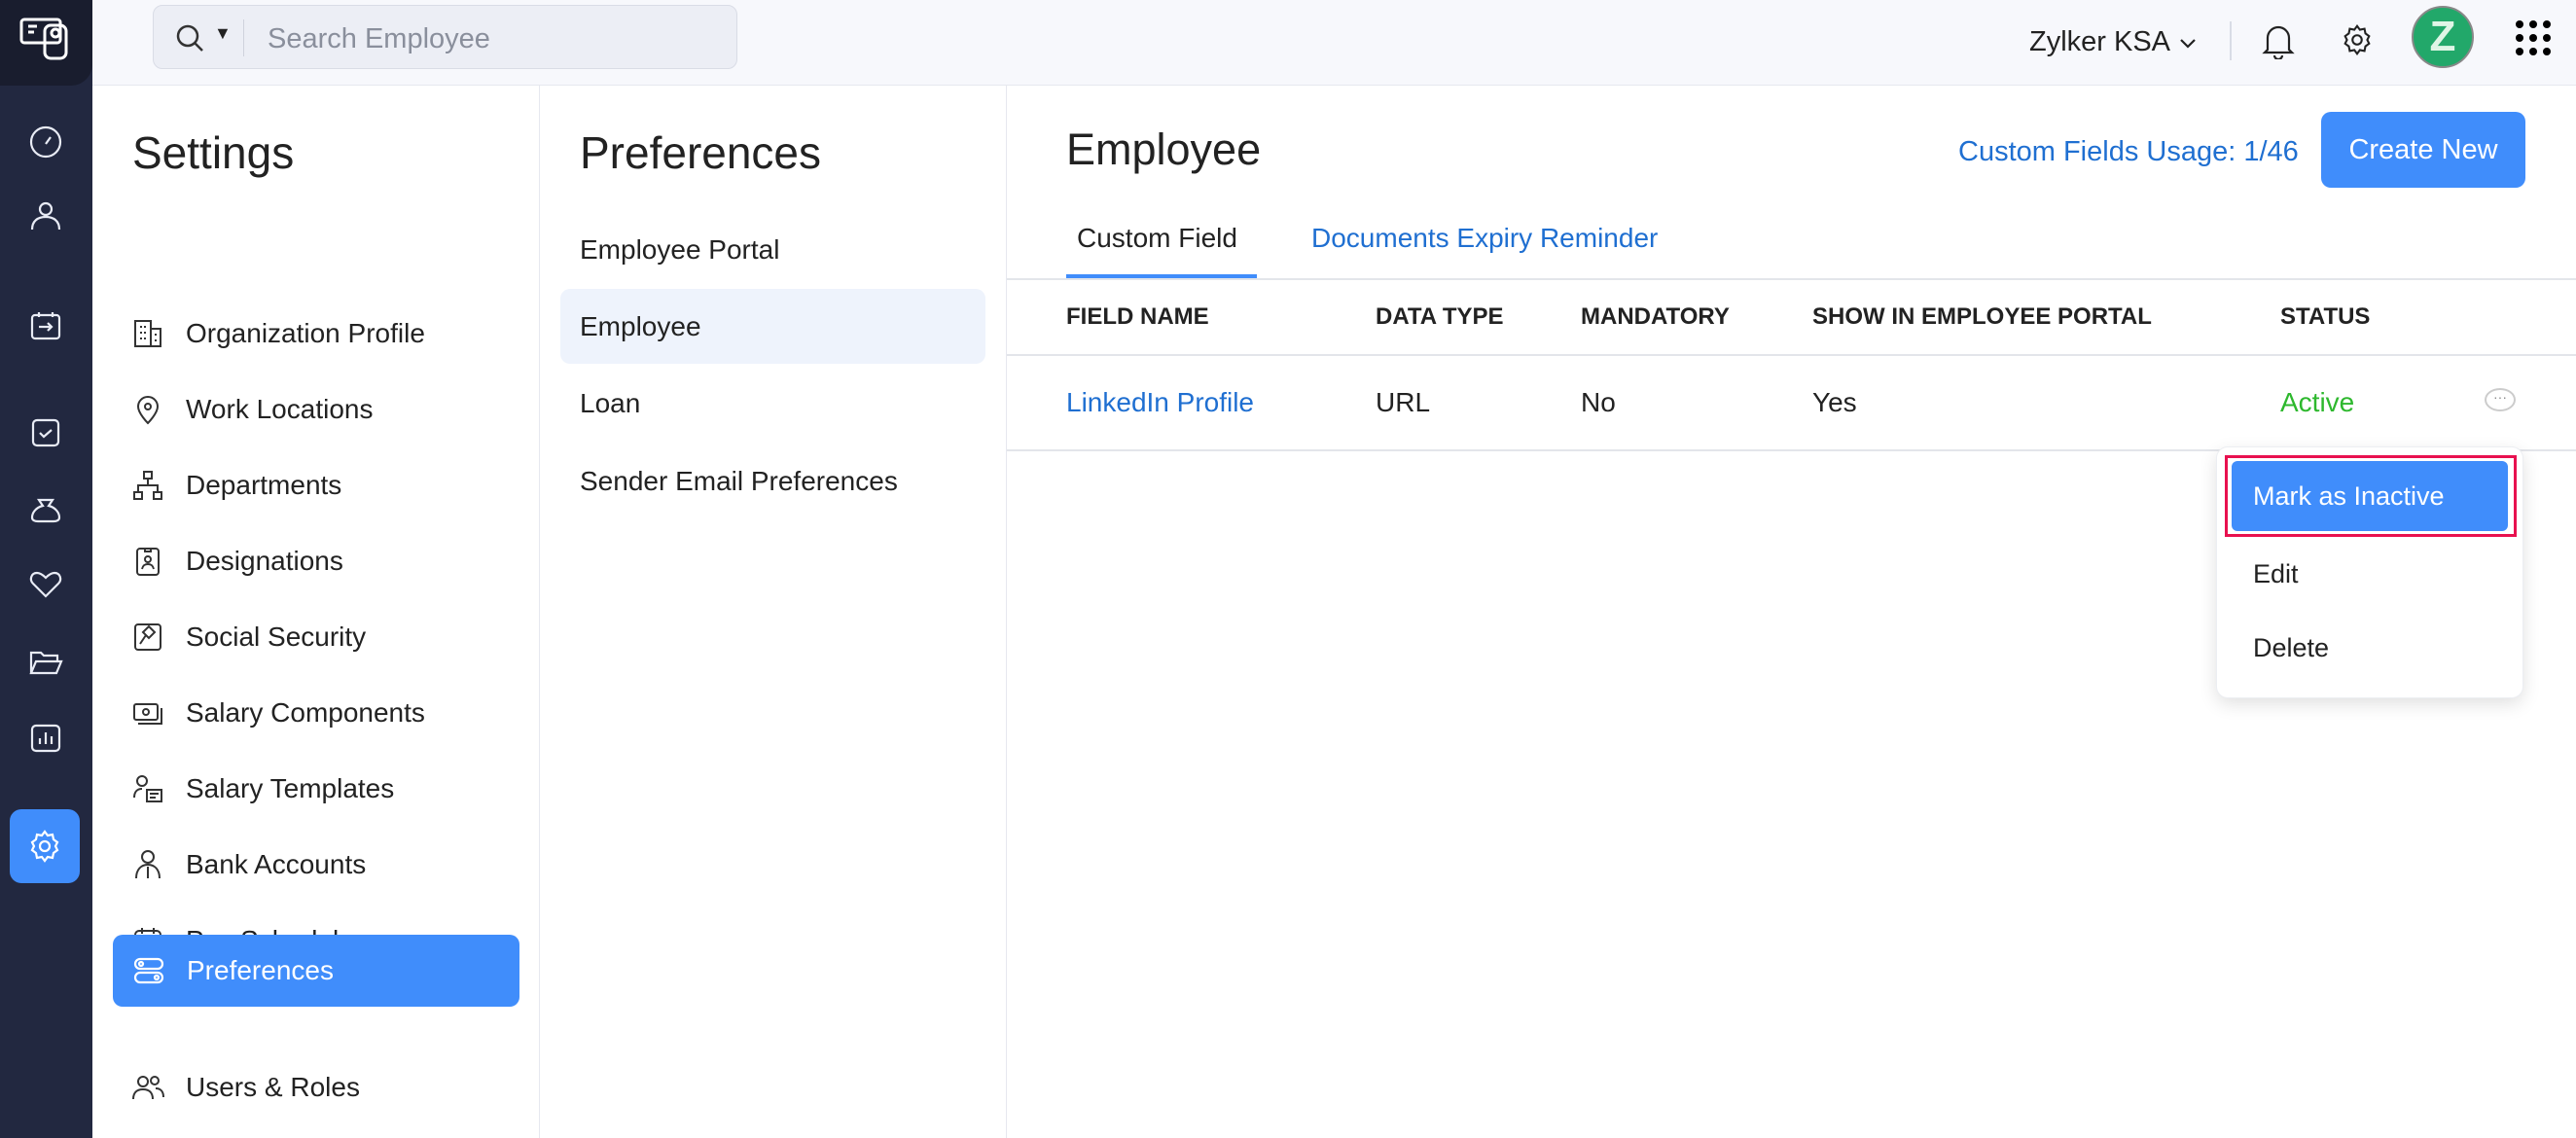 Image resolution: width=2576 pixels, height=1138 pixels. What do you see at coordinates (264, 561) in the screenshot?
I see `sidebar-item-label: Designations` at bounding box center [264, 561].